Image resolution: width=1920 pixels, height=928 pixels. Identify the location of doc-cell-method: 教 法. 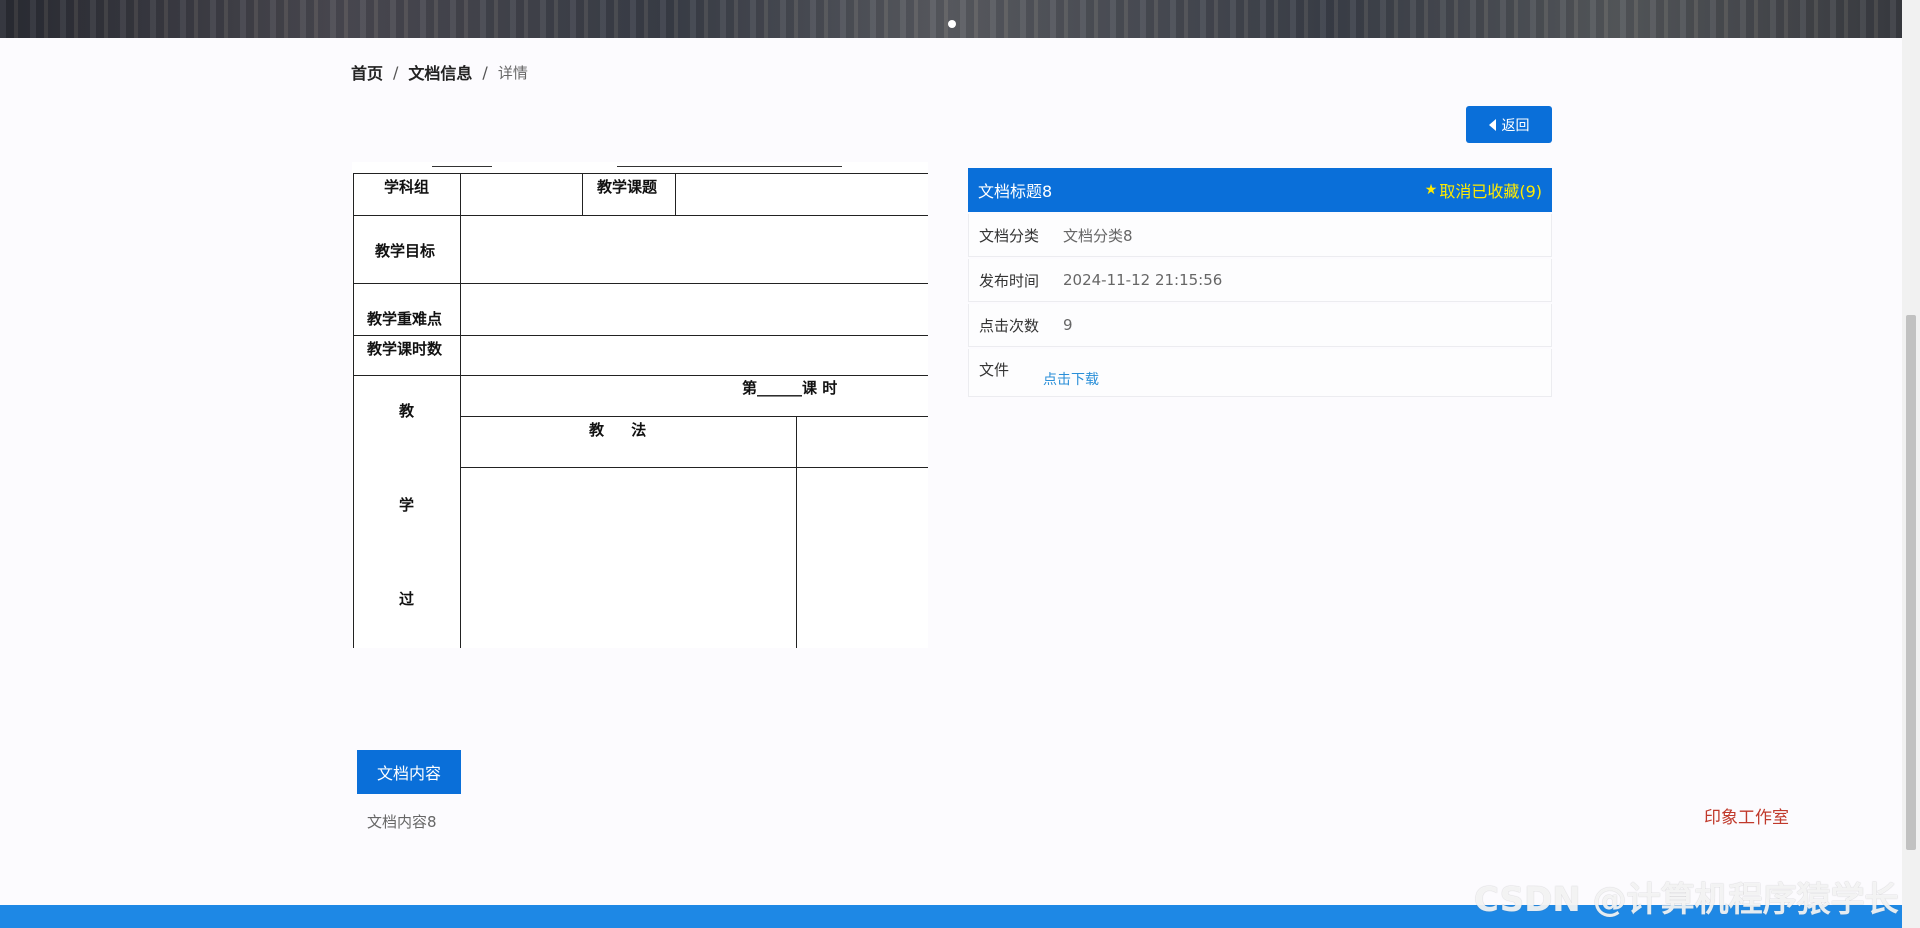
(618, 430).